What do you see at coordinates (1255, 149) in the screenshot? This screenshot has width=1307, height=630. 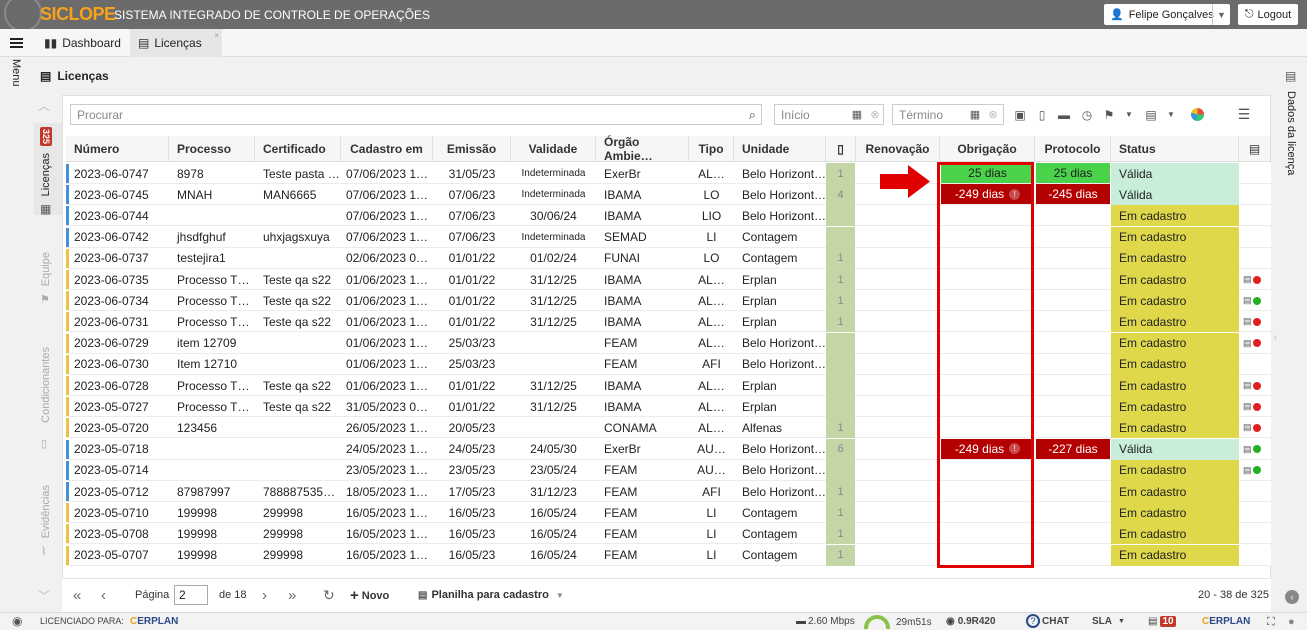 I see `column-header-report-icon: ▤` at bounding box center [1255, 149].